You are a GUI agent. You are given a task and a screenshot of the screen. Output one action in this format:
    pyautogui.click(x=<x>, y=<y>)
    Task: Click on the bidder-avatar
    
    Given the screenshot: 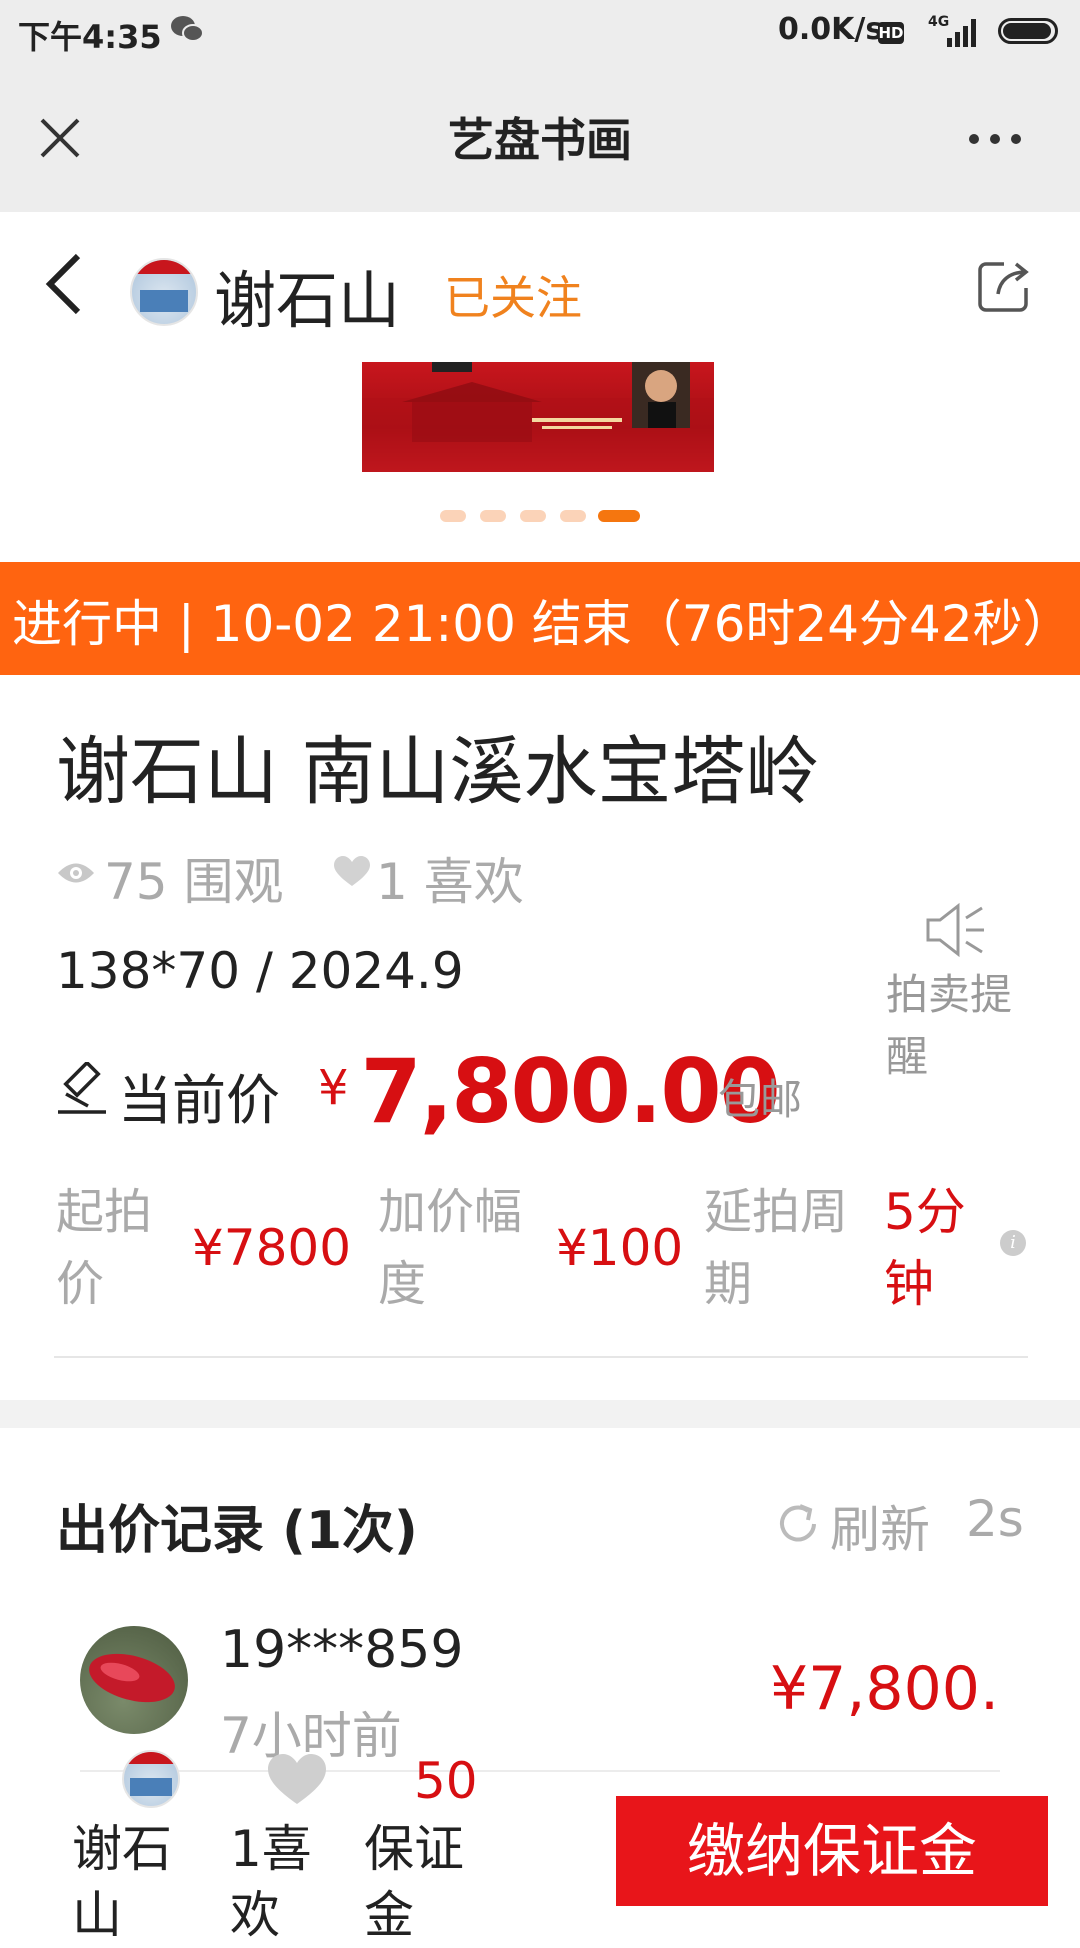 What is the action you would take?
    pyautogui.click(x=134, y=1680)
    